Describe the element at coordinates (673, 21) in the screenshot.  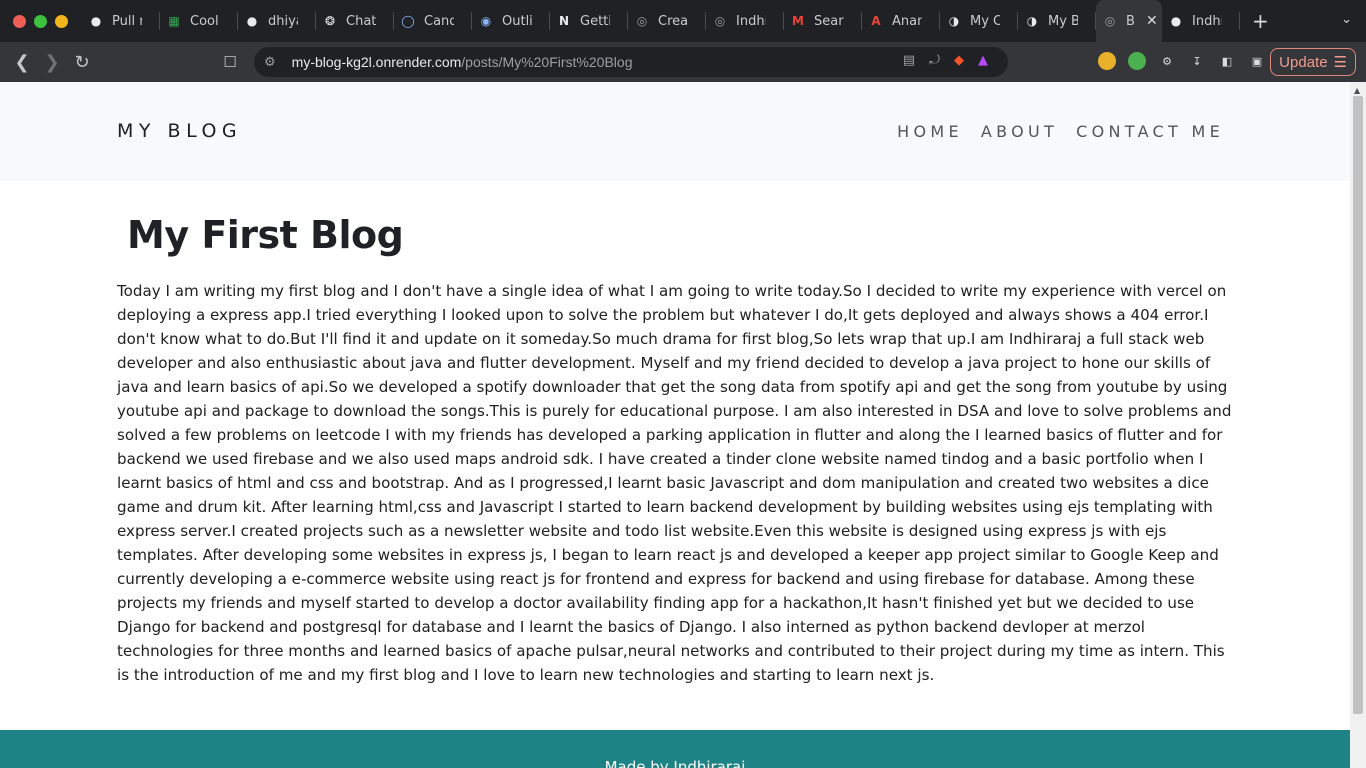
I see `tab-title: Crea` at that location.